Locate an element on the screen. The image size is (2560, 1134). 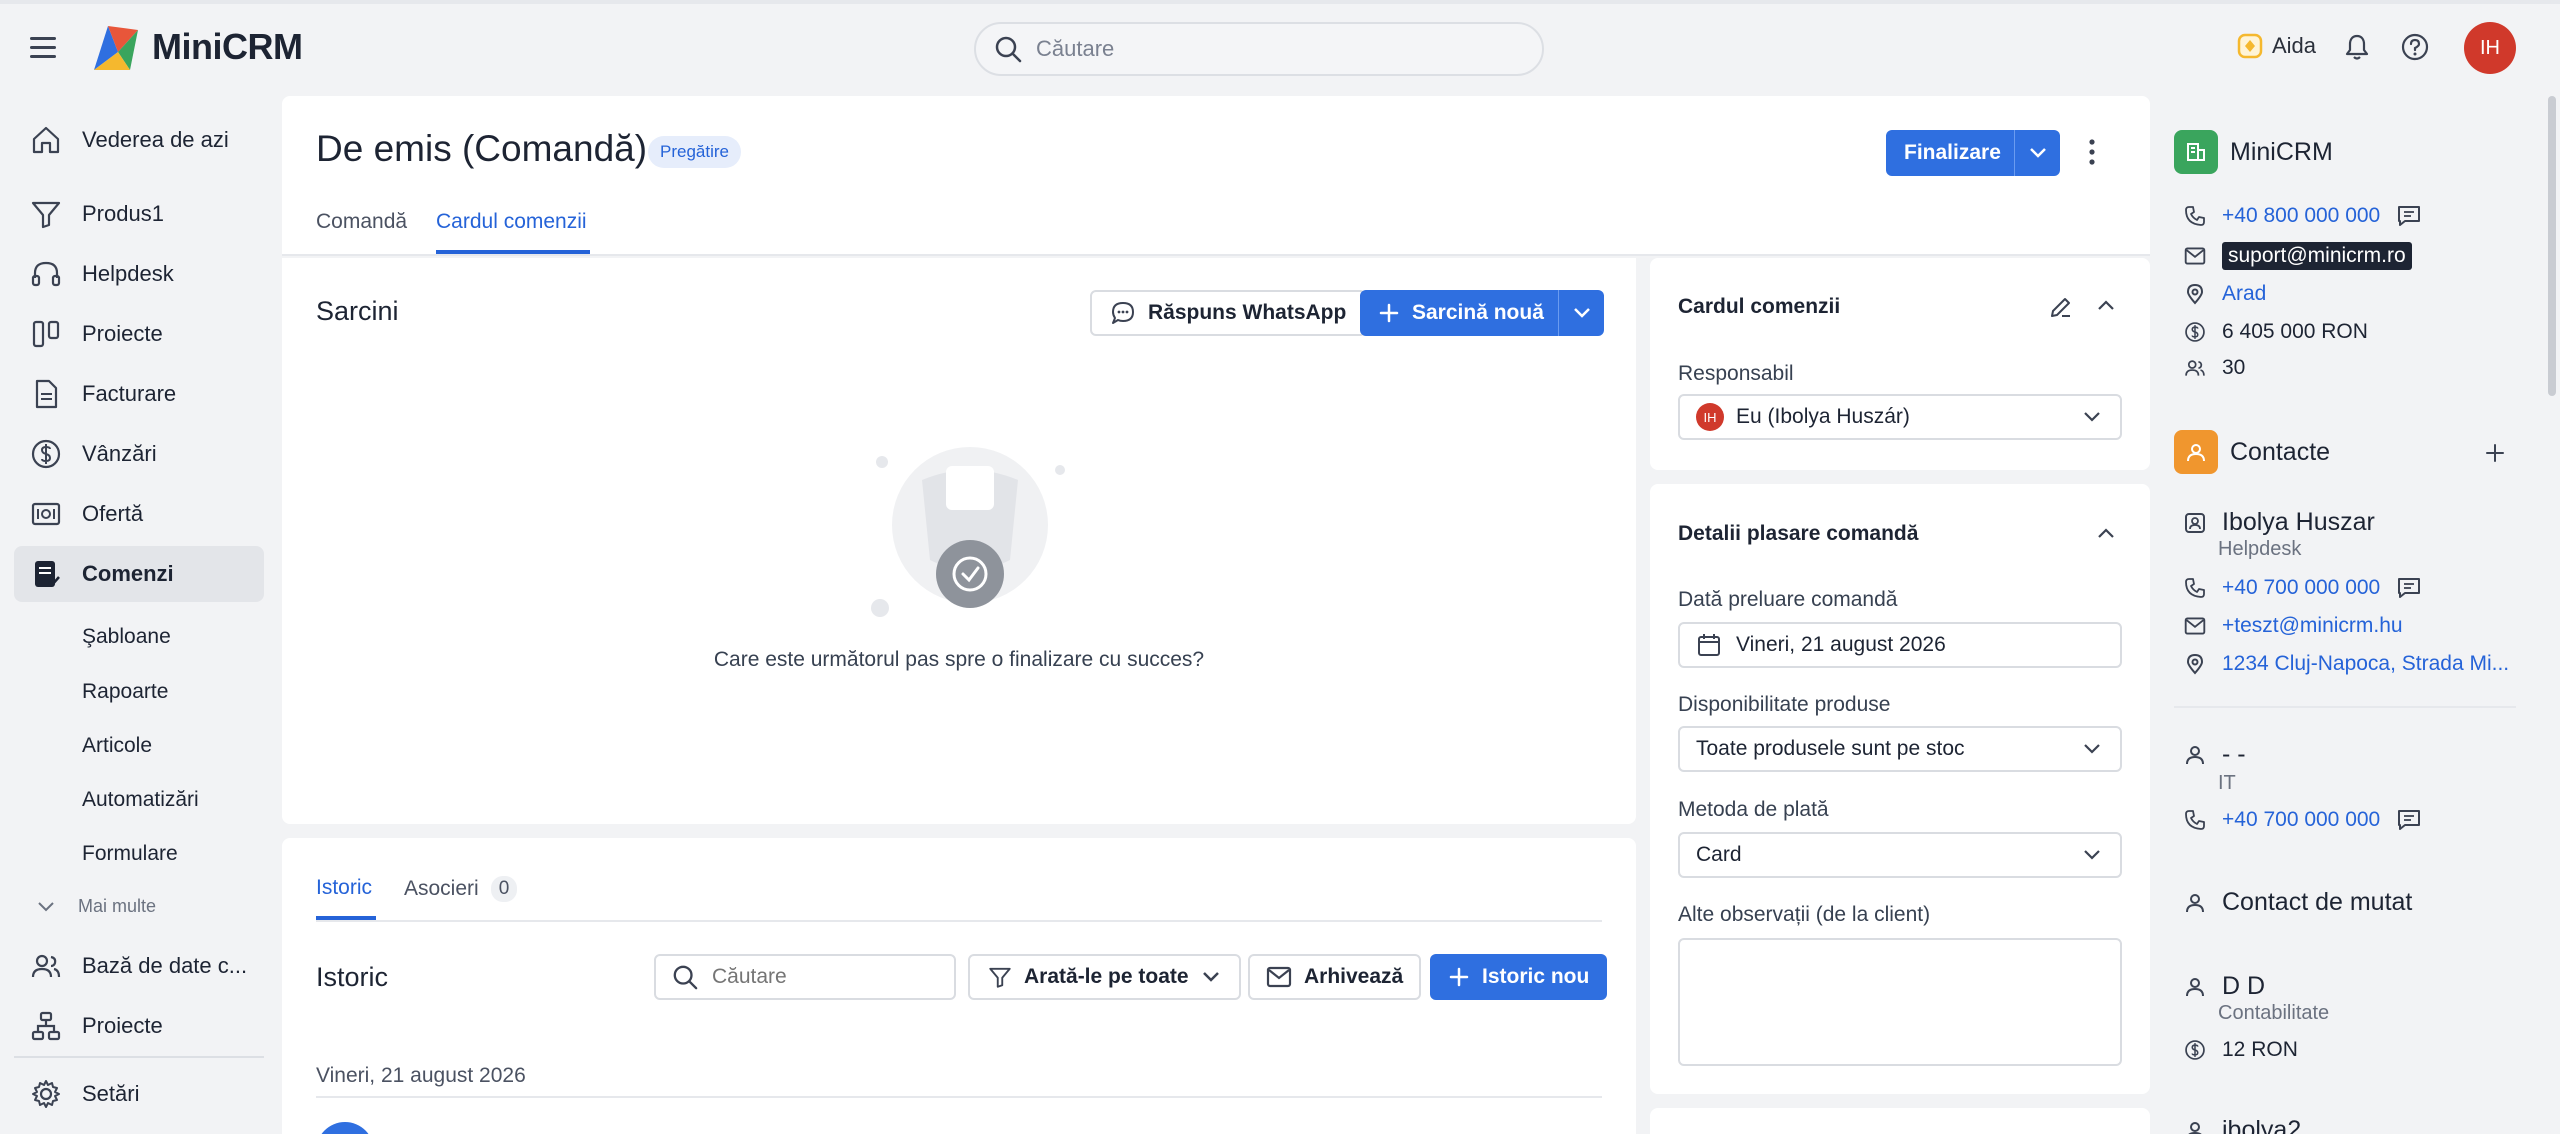
contact-1-email: +teszt@minicrm.hu is located at coordinates (2312, 626).